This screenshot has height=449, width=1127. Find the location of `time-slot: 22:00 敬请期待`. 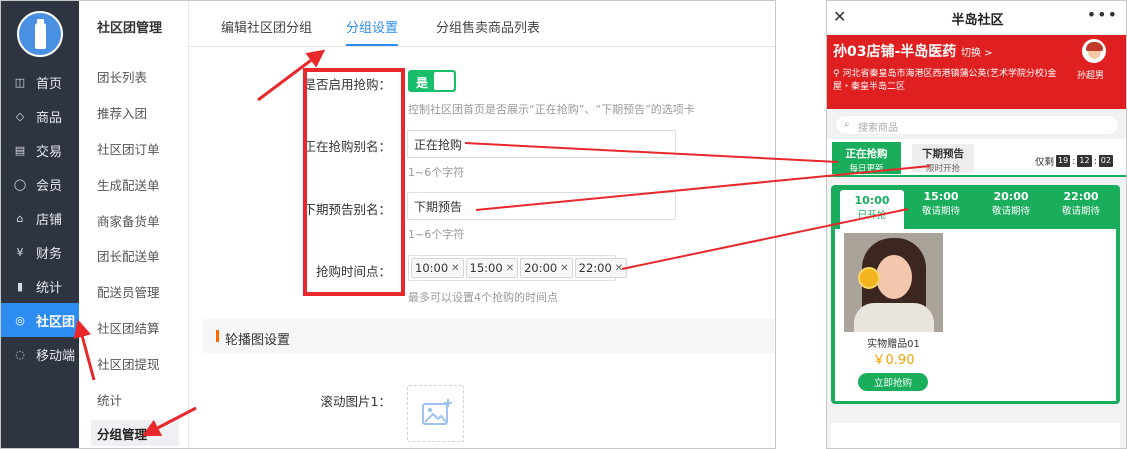

time-slot: 22:00 敬请期待 is located at coordinates (1081, 203).